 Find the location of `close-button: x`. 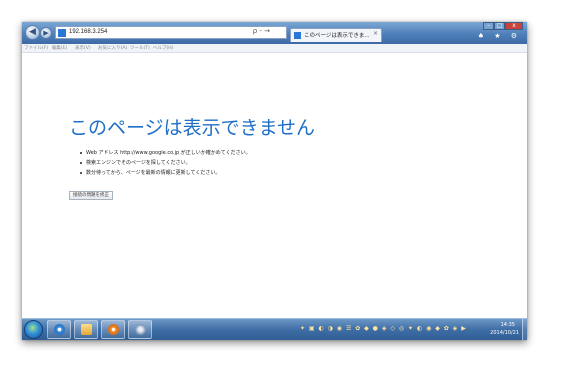

close-button: x is located at coordinates (514, 26).